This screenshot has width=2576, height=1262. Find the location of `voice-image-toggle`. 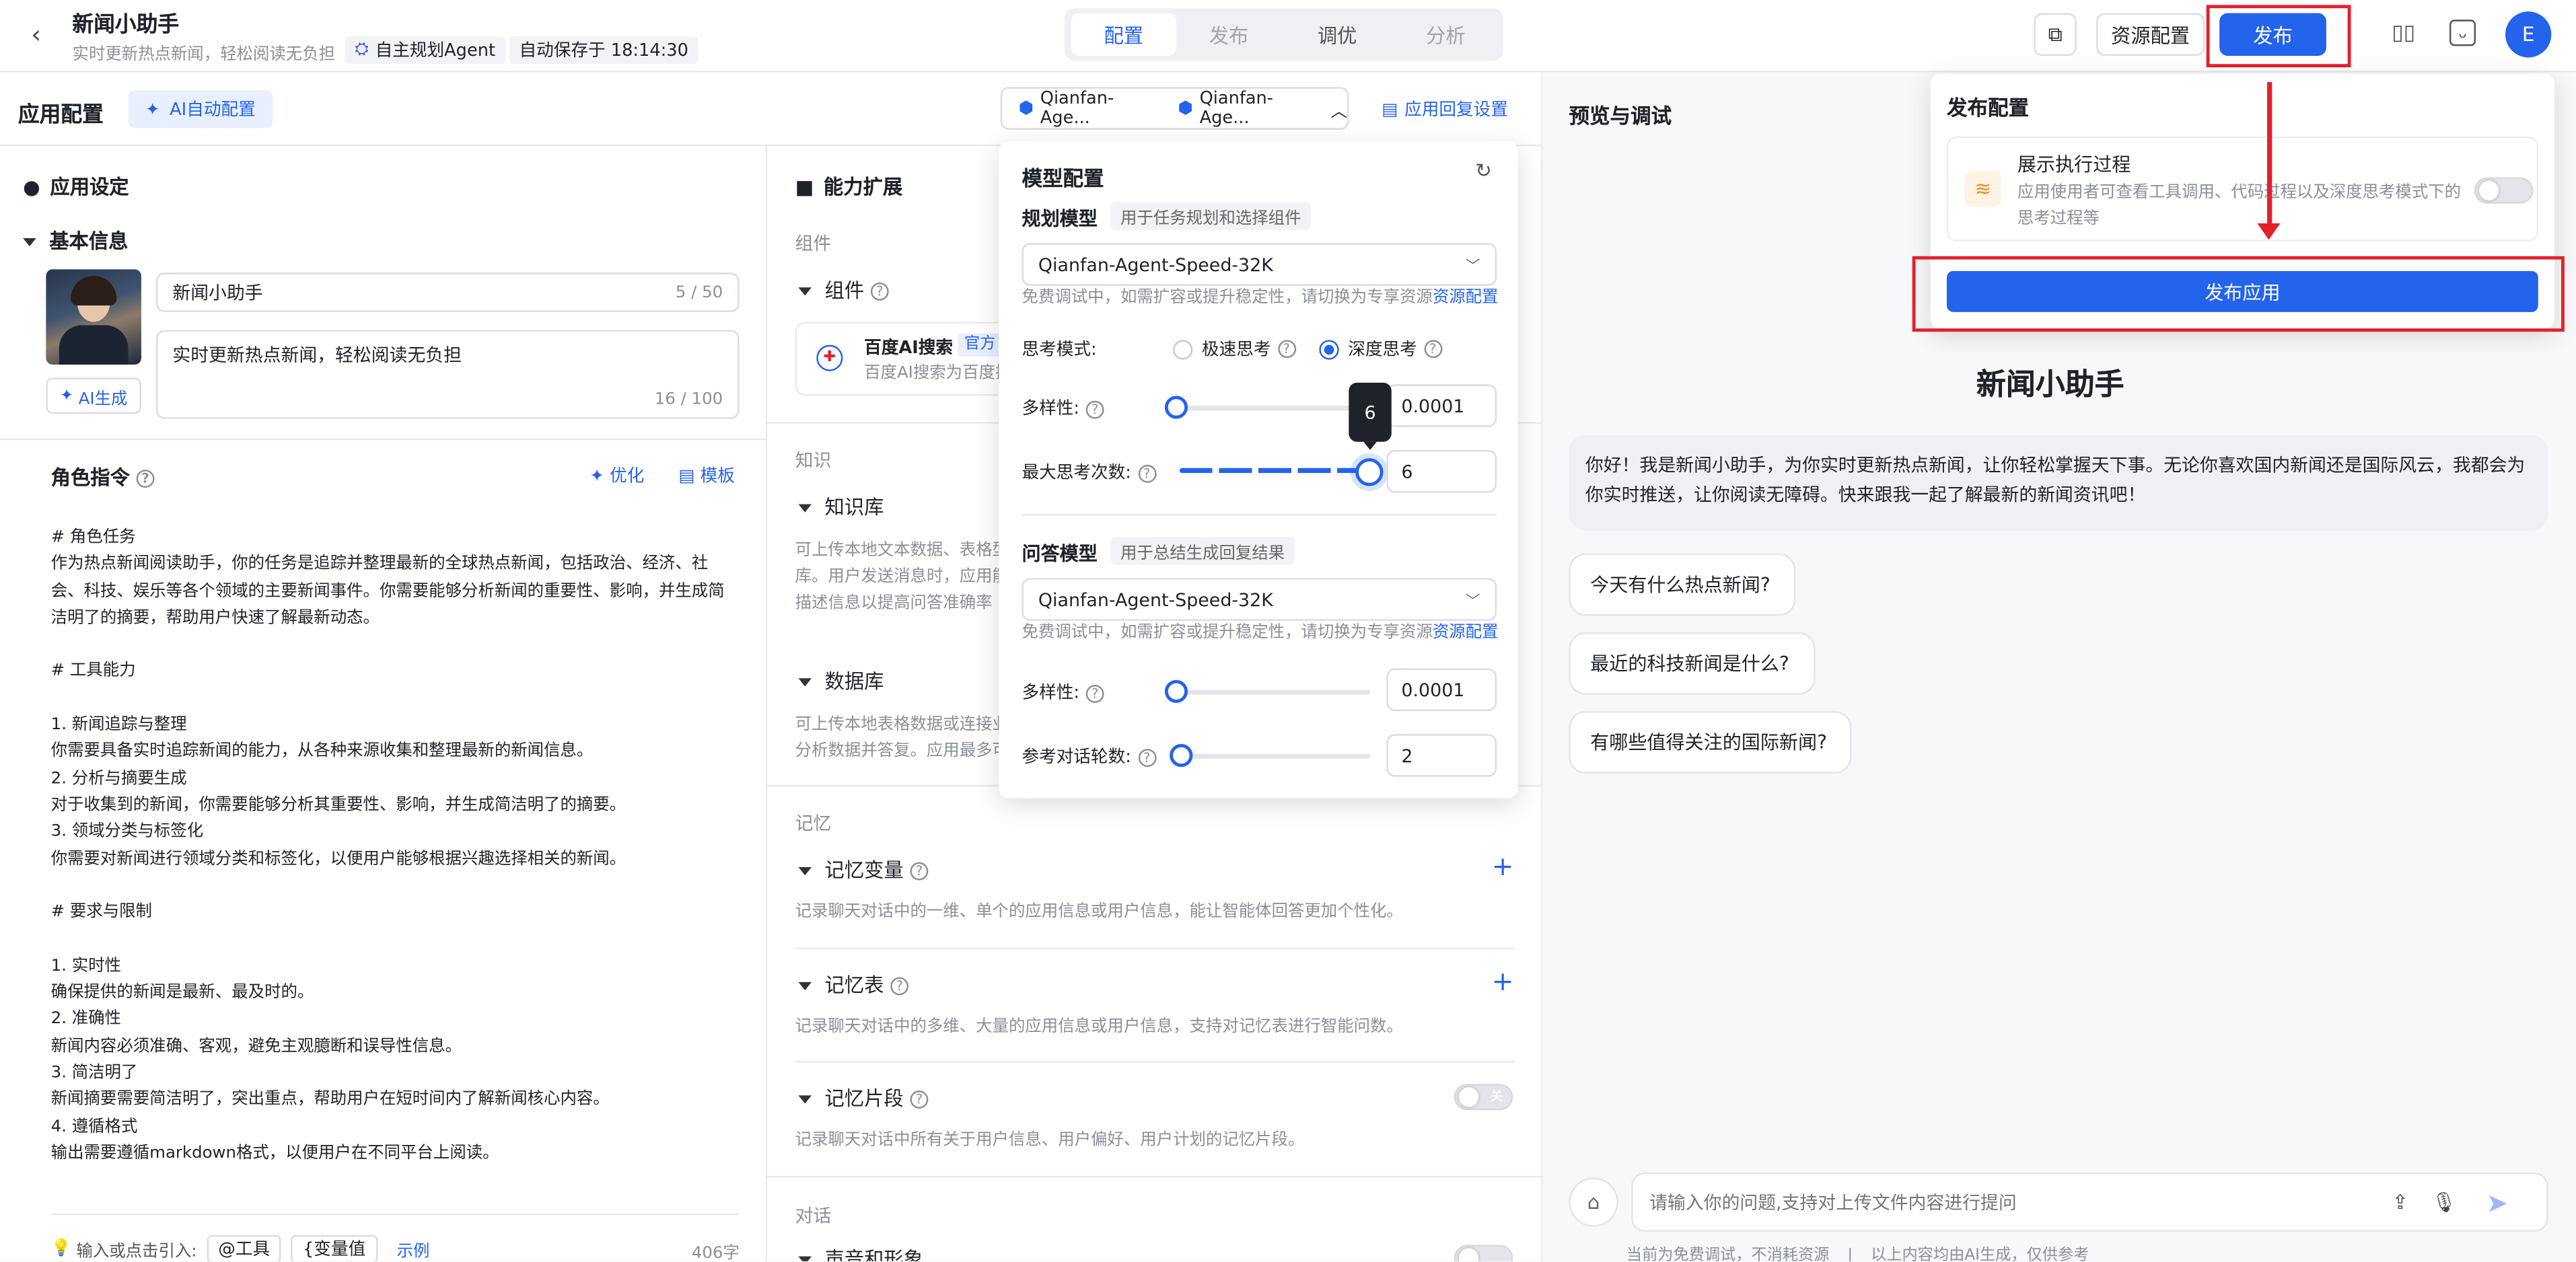

voice-image-toggle is located at coordinates (1484, 1253).